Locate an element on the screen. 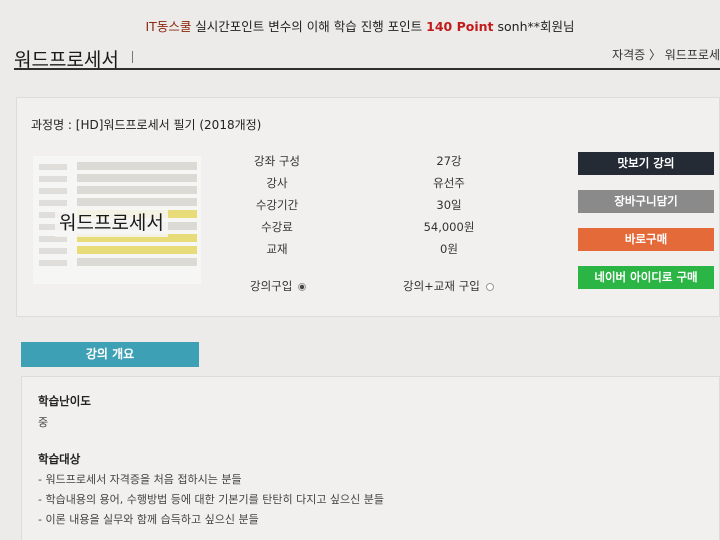  option-lecture-textbook: 강의+교재 구입 is located at coordinates (448, 286).